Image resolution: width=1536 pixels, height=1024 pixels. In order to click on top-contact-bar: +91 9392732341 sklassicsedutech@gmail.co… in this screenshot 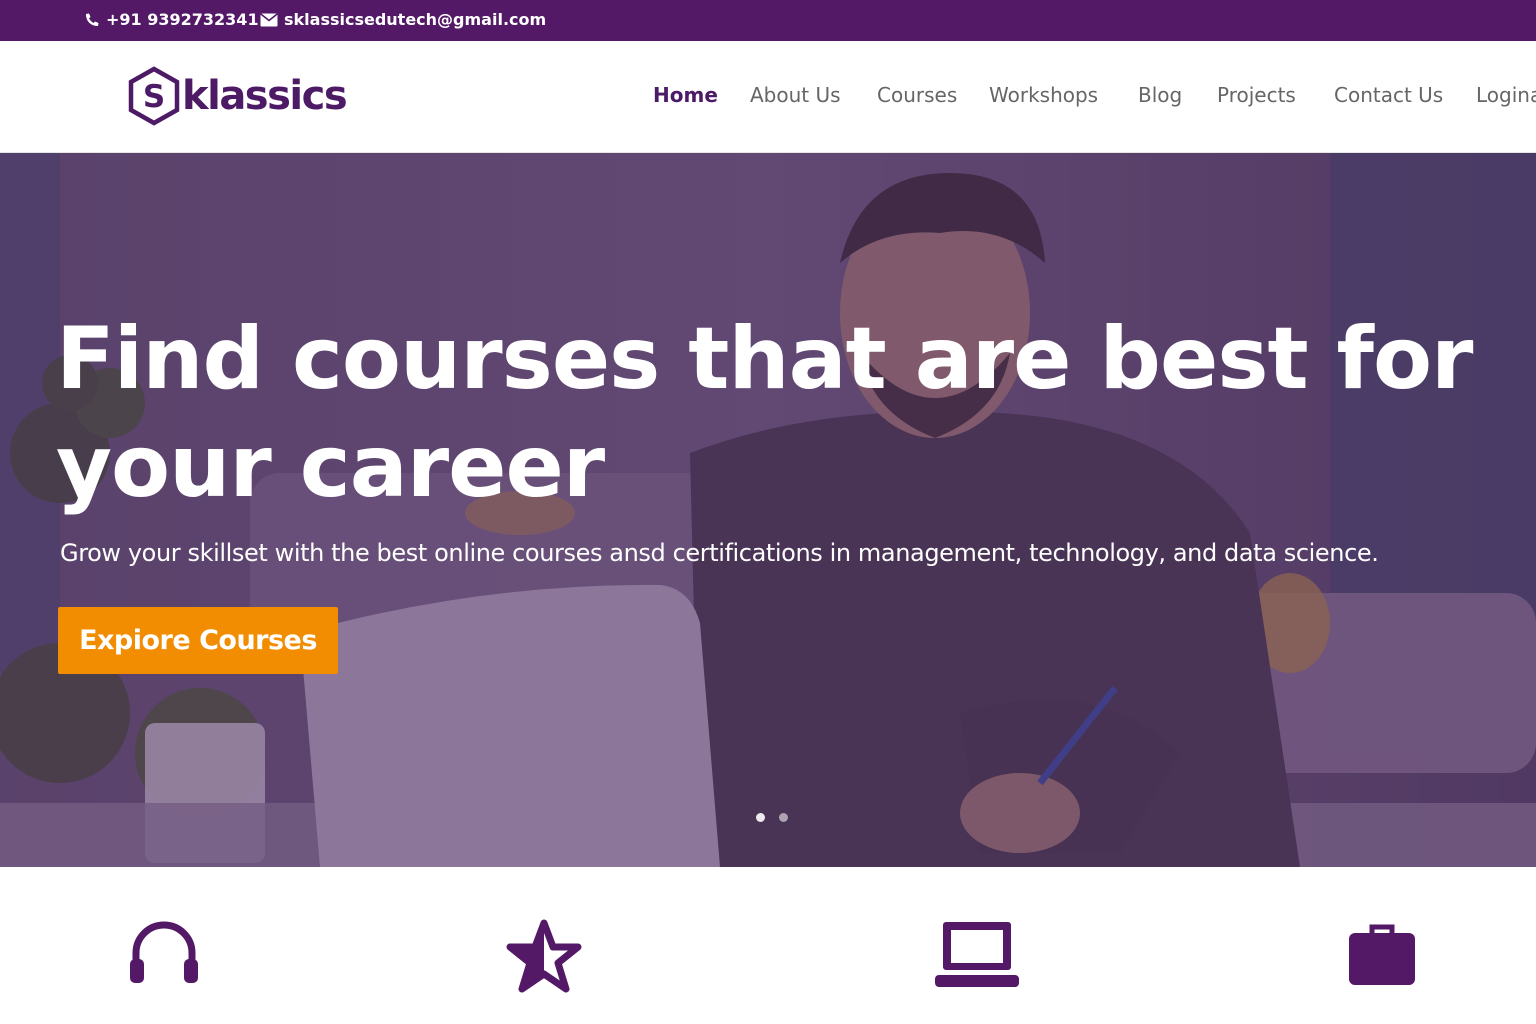, I will do `click(768, 20)`.